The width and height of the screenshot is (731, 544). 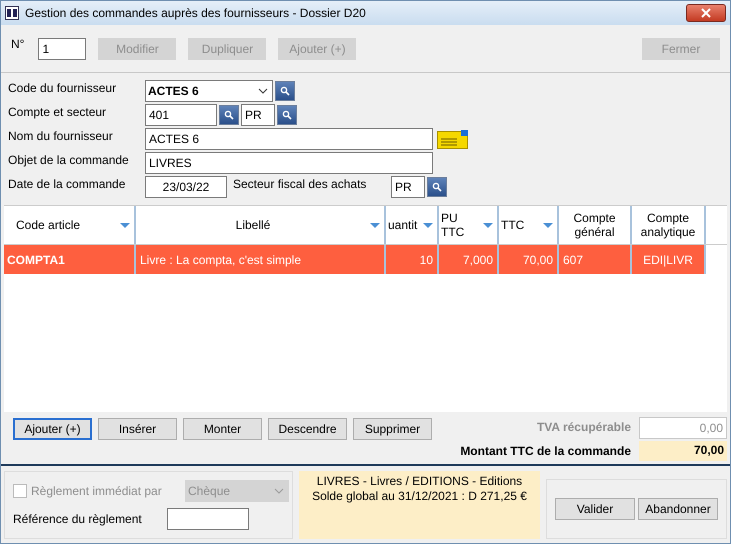 I want to click on table-cell: 70,00, so click(x=529, y=259).